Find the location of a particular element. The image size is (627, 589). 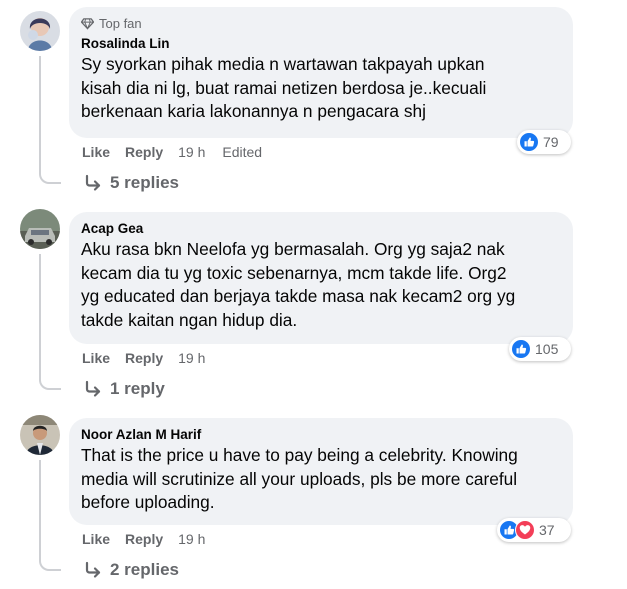

view-replies-button: 2 replies is located at coordinates (131, 570).